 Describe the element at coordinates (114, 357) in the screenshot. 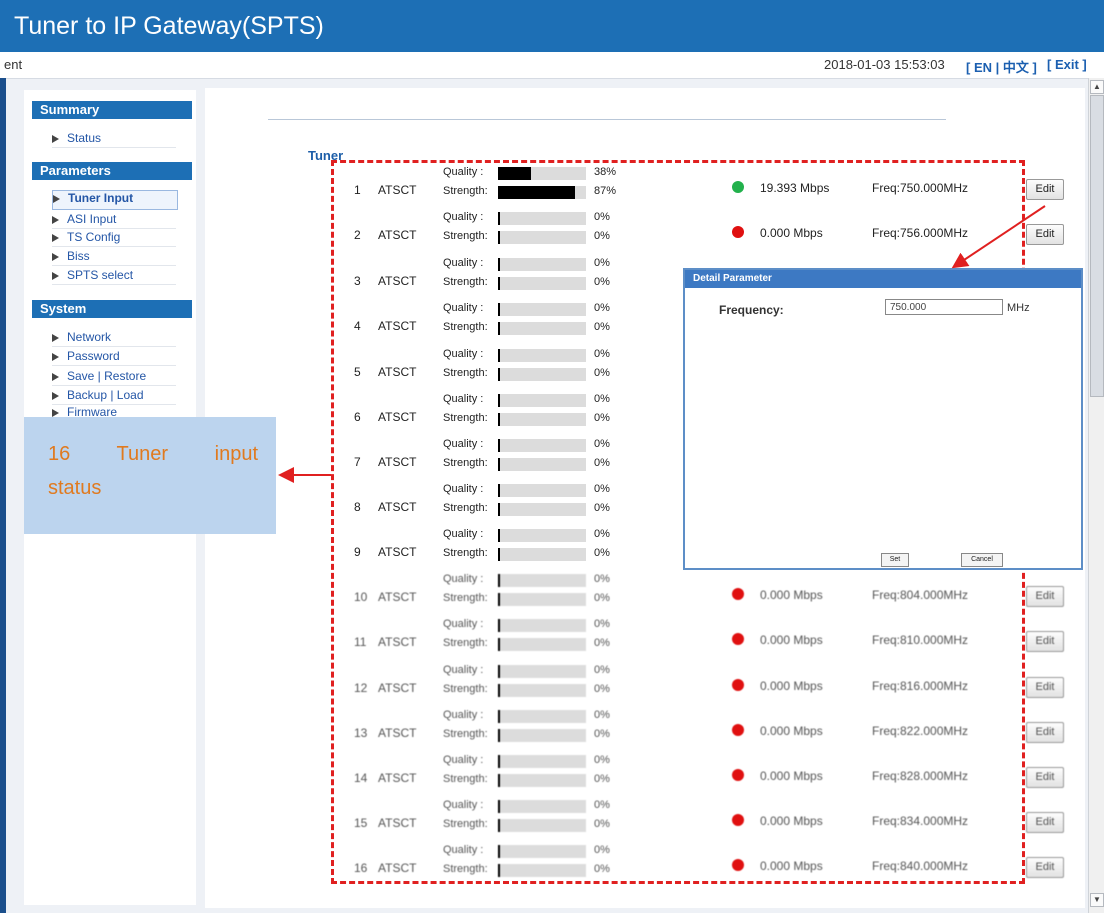

I see `sidebar-item-password: Password` at that location.